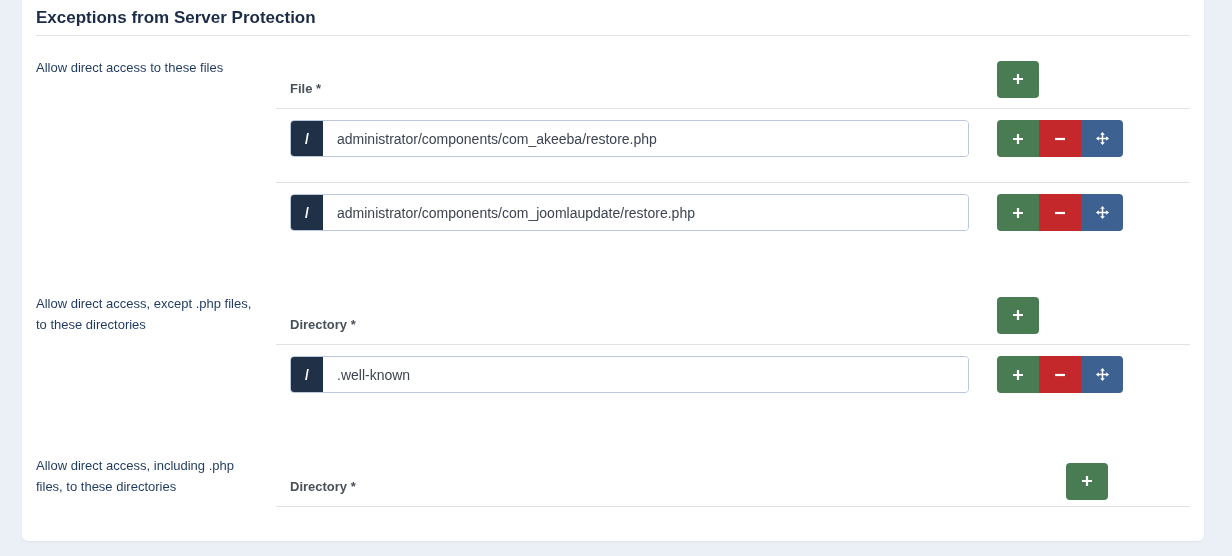  What do you see at coordinates (306, 89) in the screenshot?
I see `column-header: File *` at bounding box center [306, 89].